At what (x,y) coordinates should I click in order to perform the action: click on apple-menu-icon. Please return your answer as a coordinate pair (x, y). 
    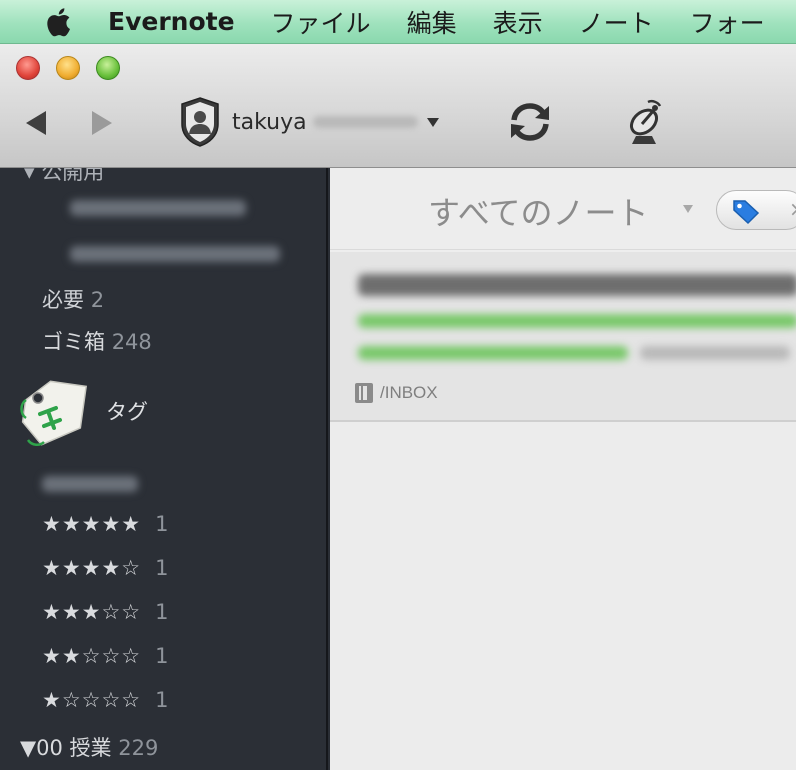
    Looking at the image, I should click on (58, 22).